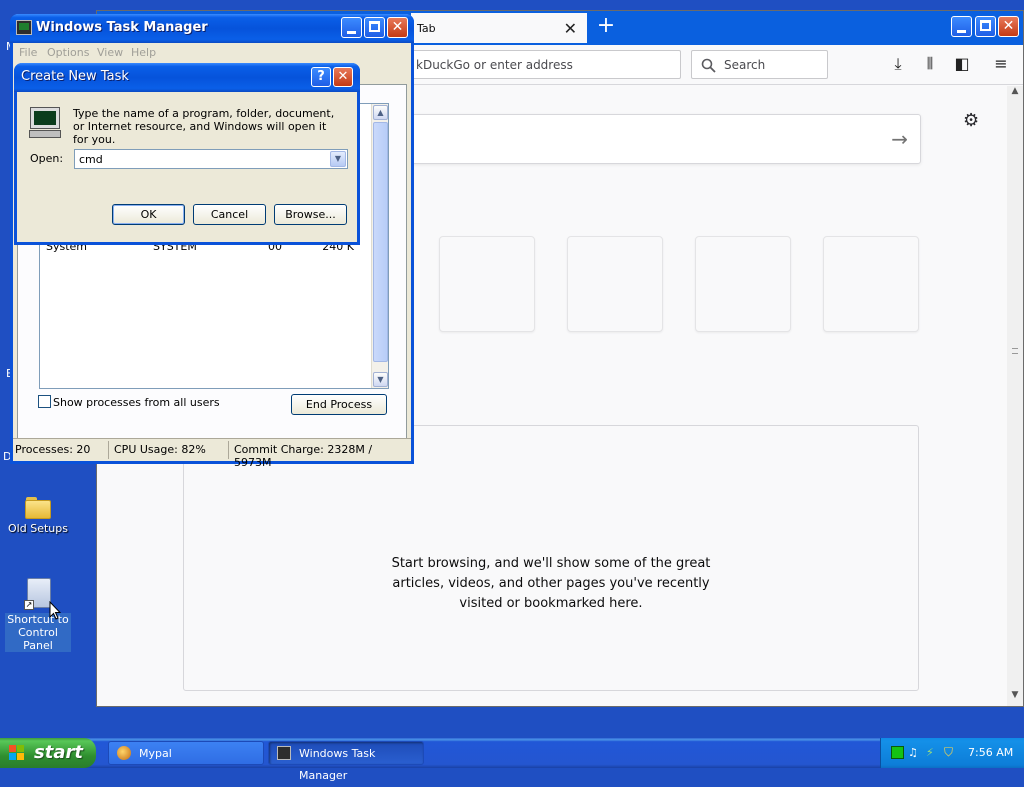 The image size is (1024, 787). I want to click on tm-close-button: ✕, so click(397, 27).